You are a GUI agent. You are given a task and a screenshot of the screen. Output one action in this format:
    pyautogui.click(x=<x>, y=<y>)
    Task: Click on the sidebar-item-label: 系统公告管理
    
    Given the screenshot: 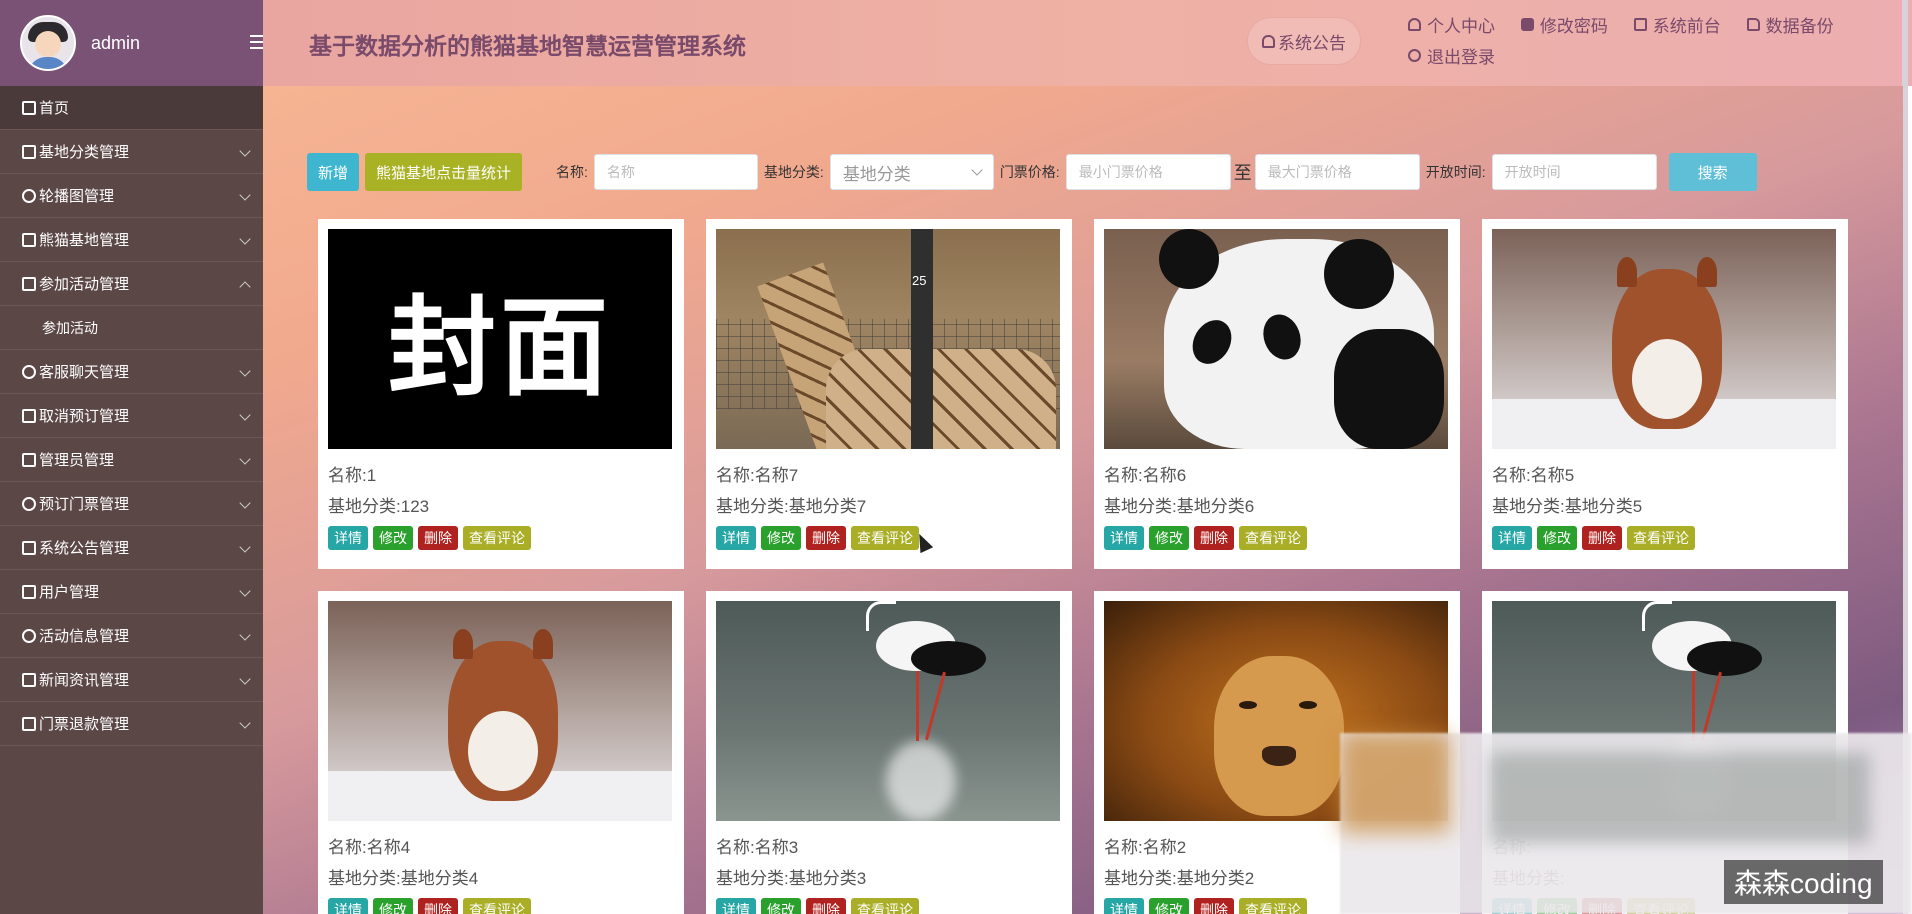 What is the action you would take?
    pyautogui.click(x=84, y=548)
    